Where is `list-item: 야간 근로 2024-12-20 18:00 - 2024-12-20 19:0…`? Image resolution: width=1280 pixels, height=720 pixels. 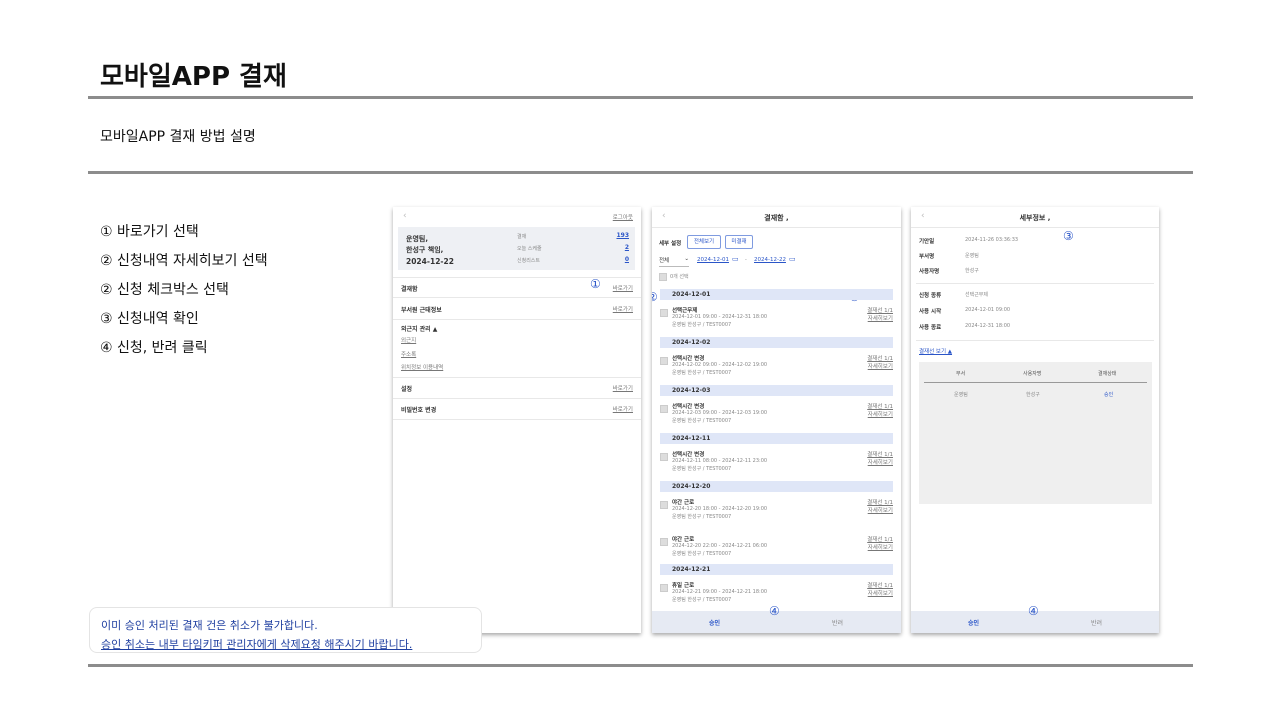 list-item: 야간 근로 2024-12-20 18:00 - 2024-12-20 19:0… is located at coordinates (776, 510).